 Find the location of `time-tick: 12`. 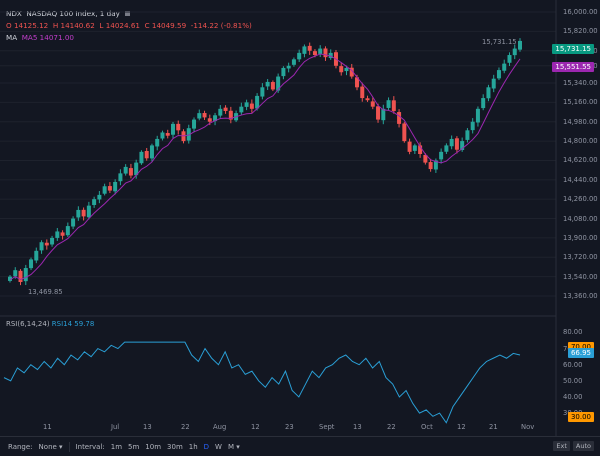

time-tick: 12 is located at coordinates (461, 427).